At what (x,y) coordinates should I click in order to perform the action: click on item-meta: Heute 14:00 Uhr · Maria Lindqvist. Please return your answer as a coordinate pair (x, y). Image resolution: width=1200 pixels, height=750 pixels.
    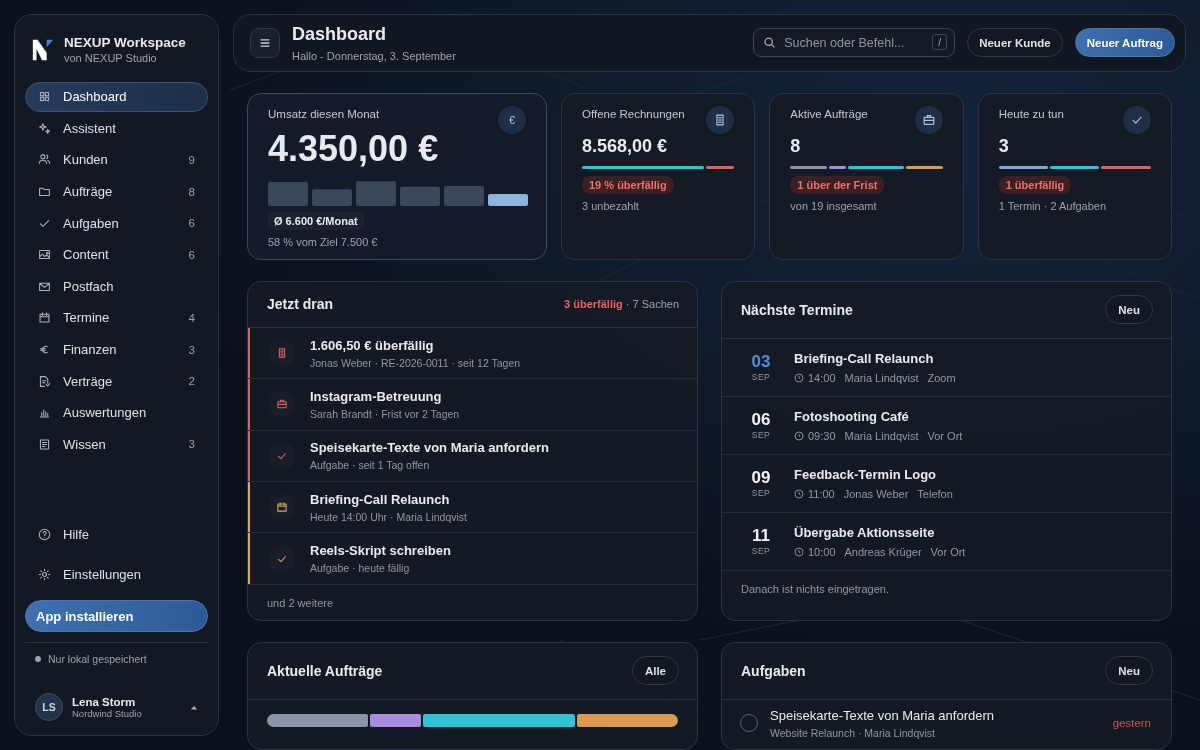
    Looking at the image, I should click on (388, 516).